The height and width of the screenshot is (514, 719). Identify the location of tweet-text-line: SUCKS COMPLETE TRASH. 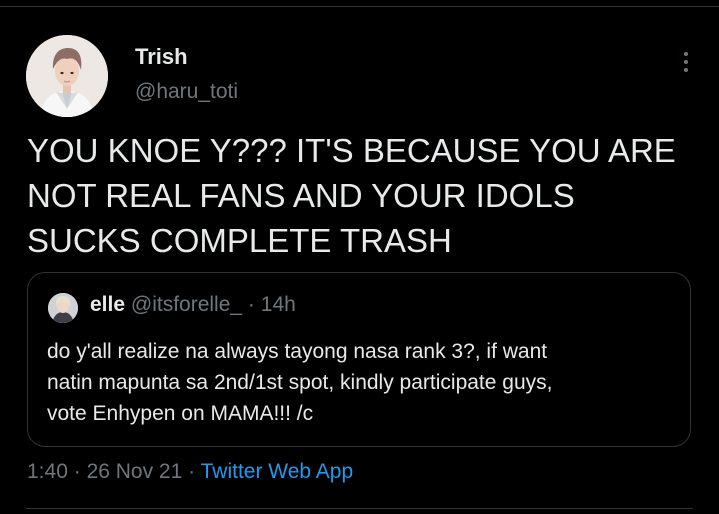
(239, 240).